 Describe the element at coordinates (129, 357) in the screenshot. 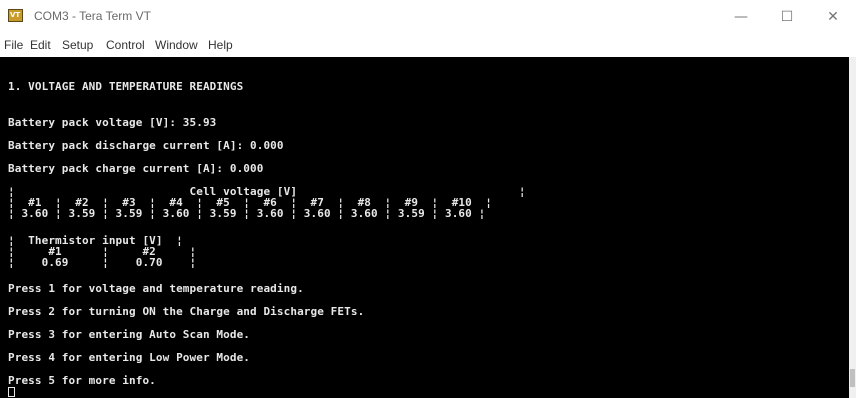

I see `menu-option-4: Press 4 for entering Low Power Mode.` at that location.